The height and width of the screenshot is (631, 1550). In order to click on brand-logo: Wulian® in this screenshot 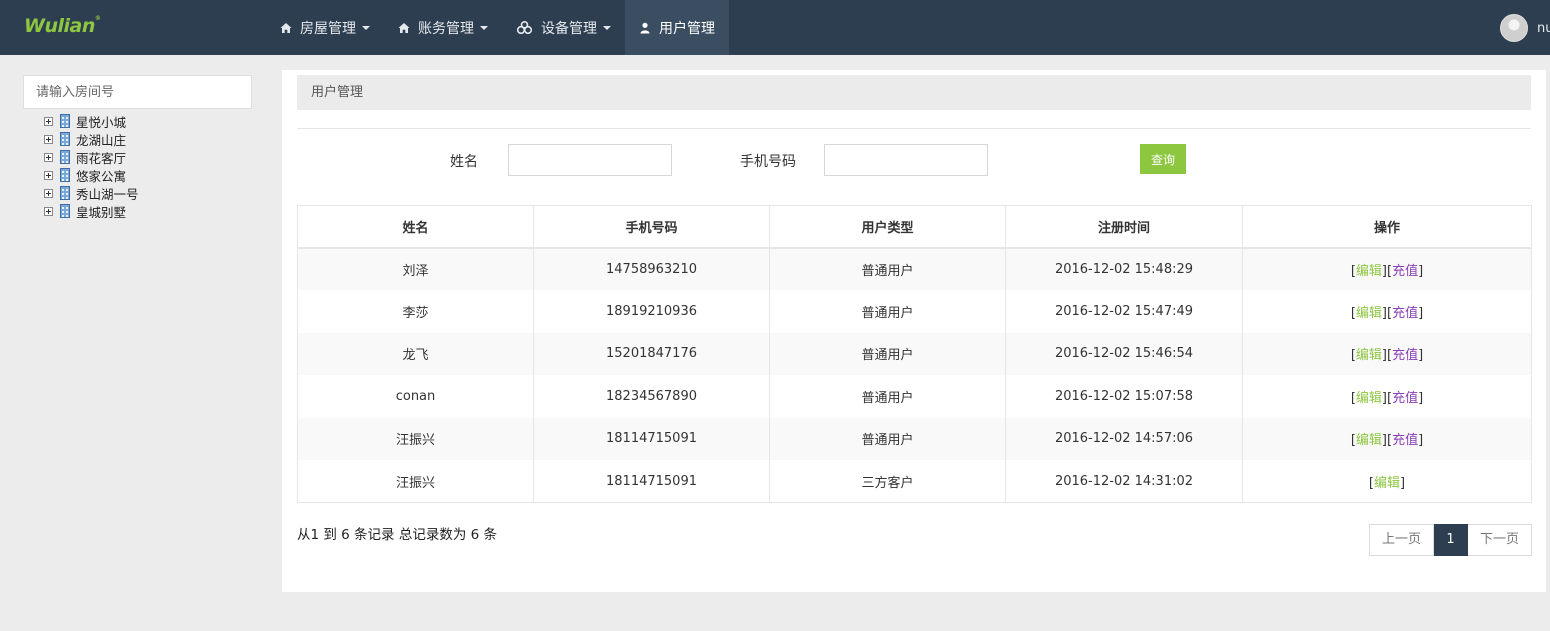, I will do `click(62, 26)`.